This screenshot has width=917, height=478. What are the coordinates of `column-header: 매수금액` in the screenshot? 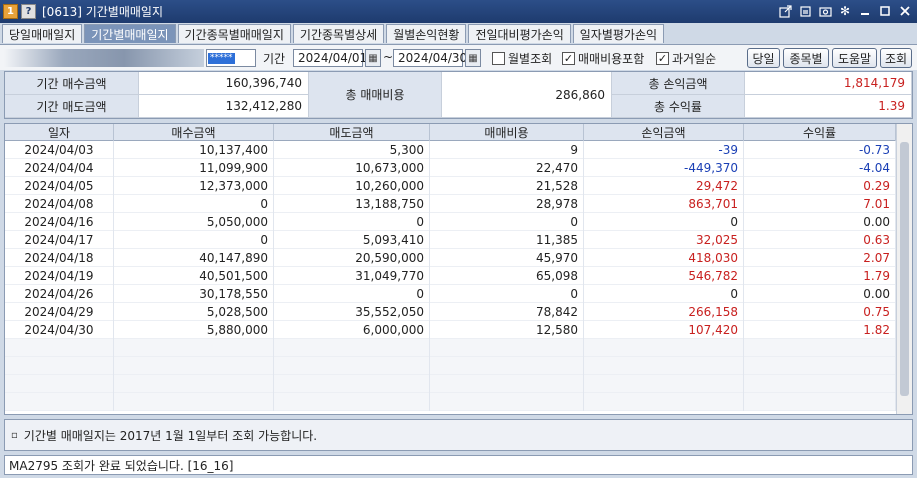 It's located at (194, 132).